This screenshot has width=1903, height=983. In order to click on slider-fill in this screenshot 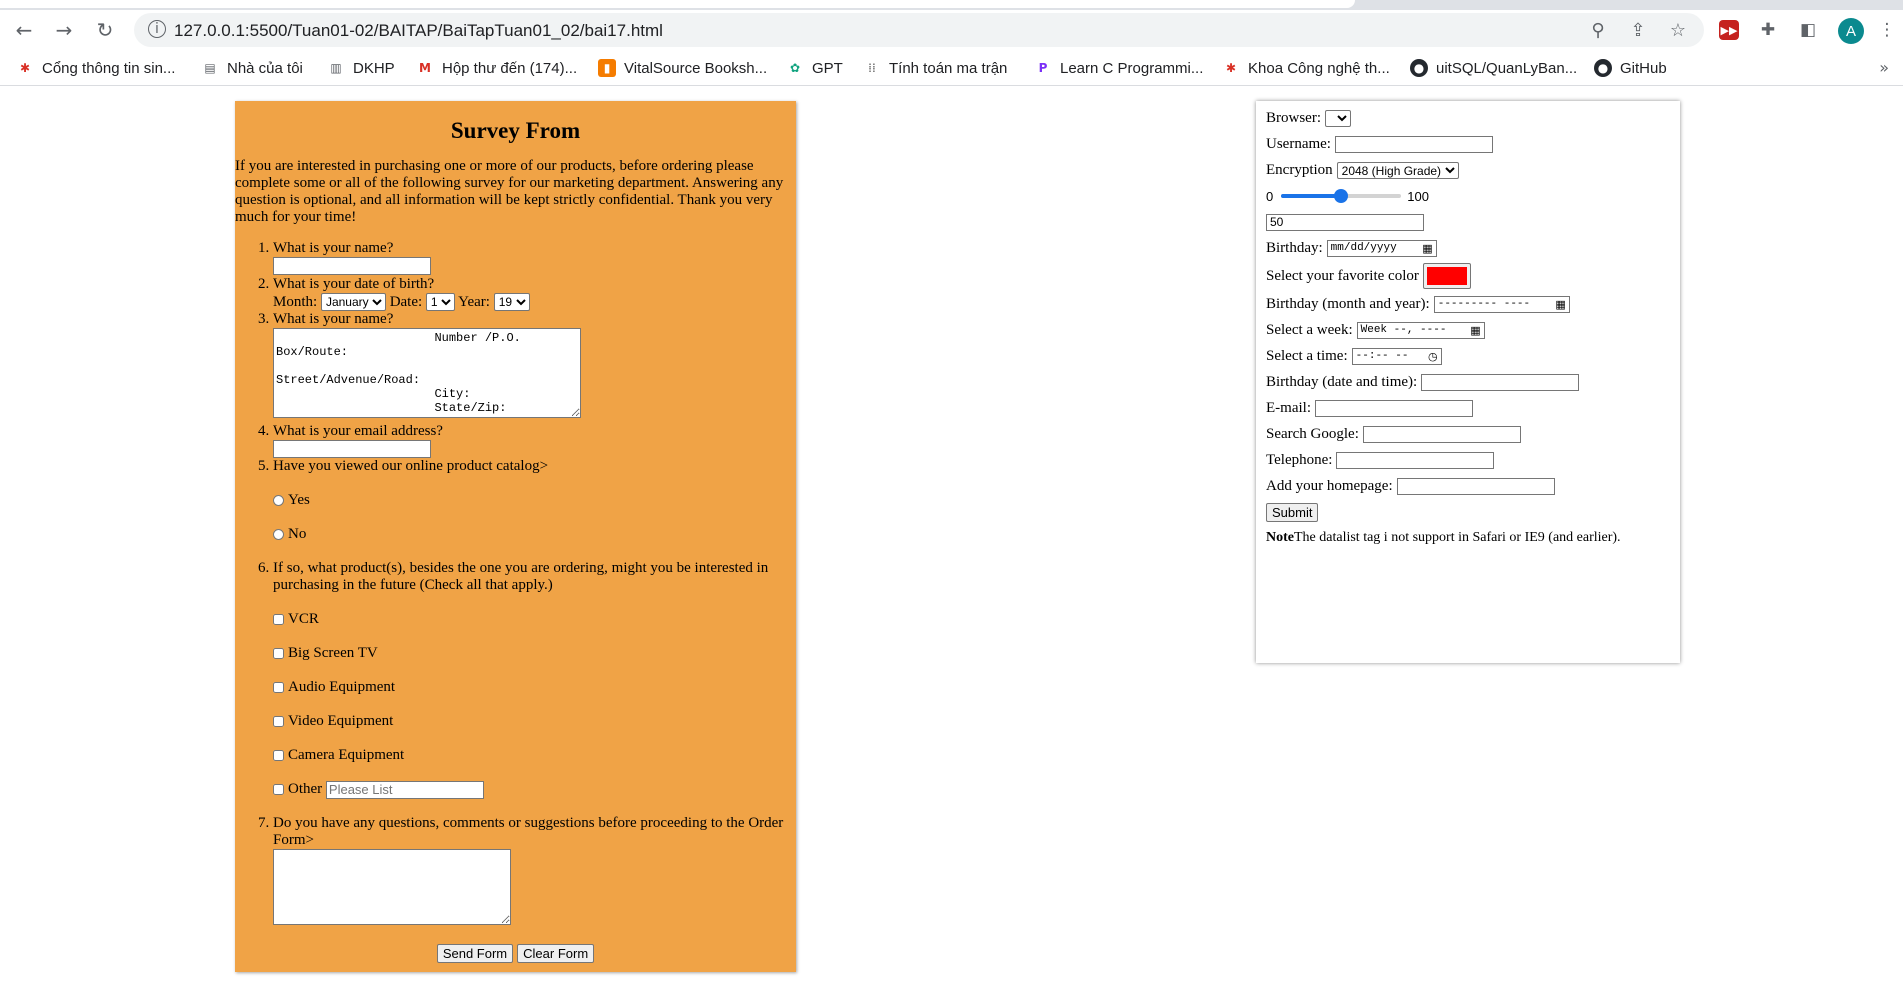, I will do `click(1311, 196)`.